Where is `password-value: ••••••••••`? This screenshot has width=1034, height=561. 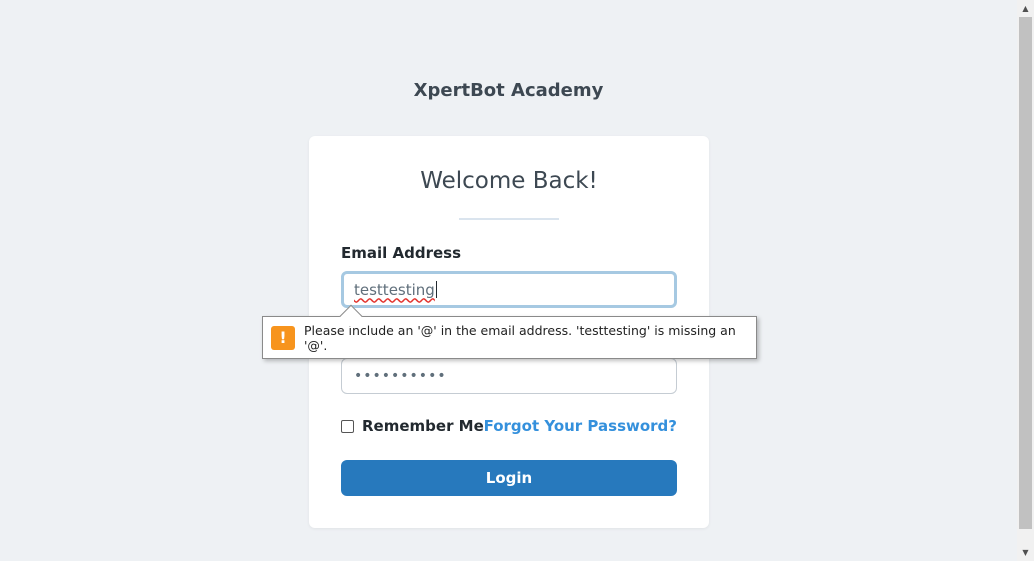 password-value: •••••••••• is located at coordinates (400, 376).